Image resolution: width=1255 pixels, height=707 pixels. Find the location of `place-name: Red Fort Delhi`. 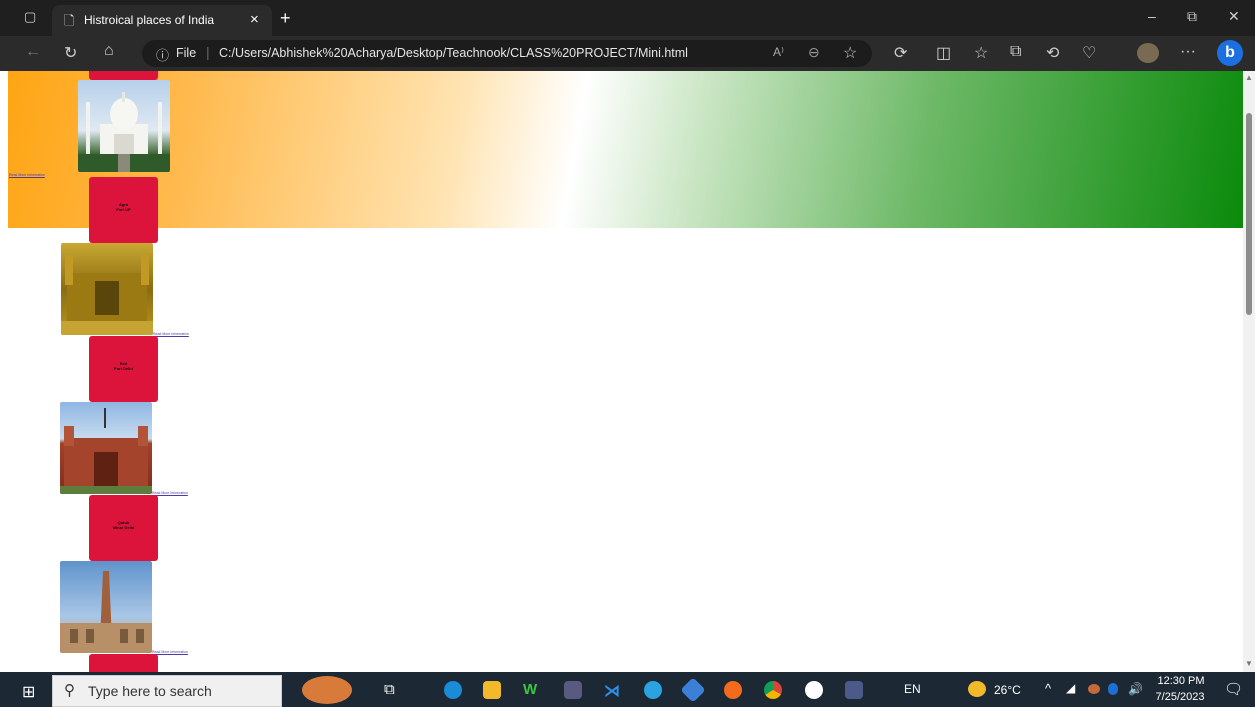

place-name: Red Fort Delhi is located at coordinates (123, 366).